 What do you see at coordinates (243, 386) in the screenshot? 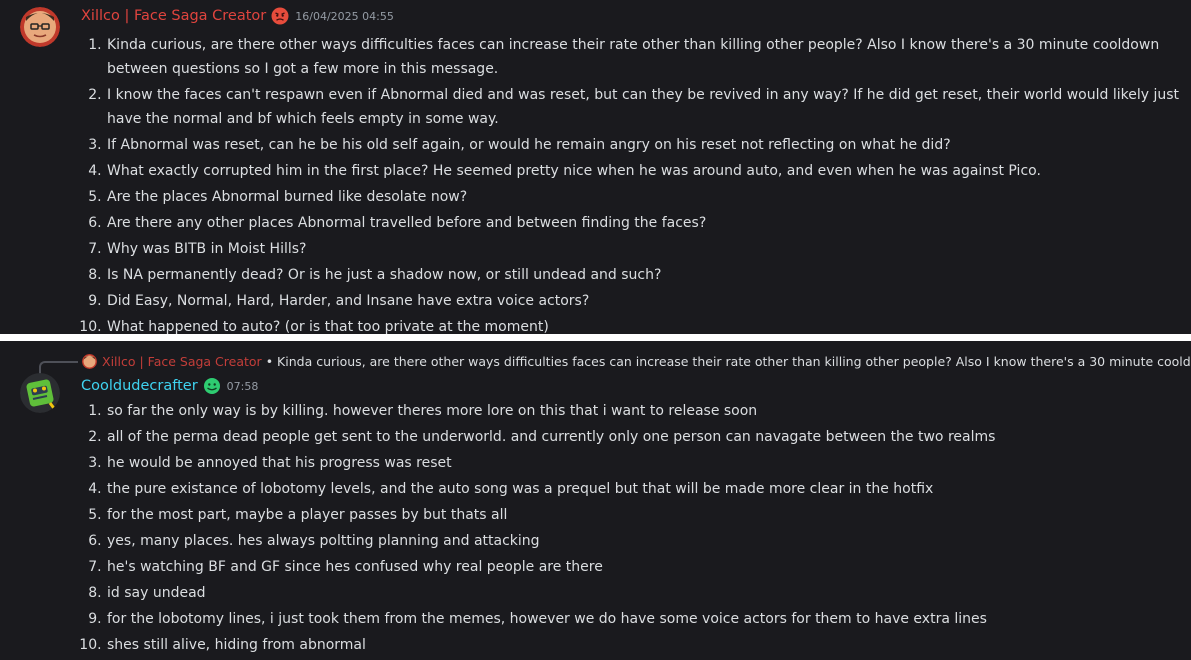
I see `timestamp: 07:58` at bounding box center [243, 386].